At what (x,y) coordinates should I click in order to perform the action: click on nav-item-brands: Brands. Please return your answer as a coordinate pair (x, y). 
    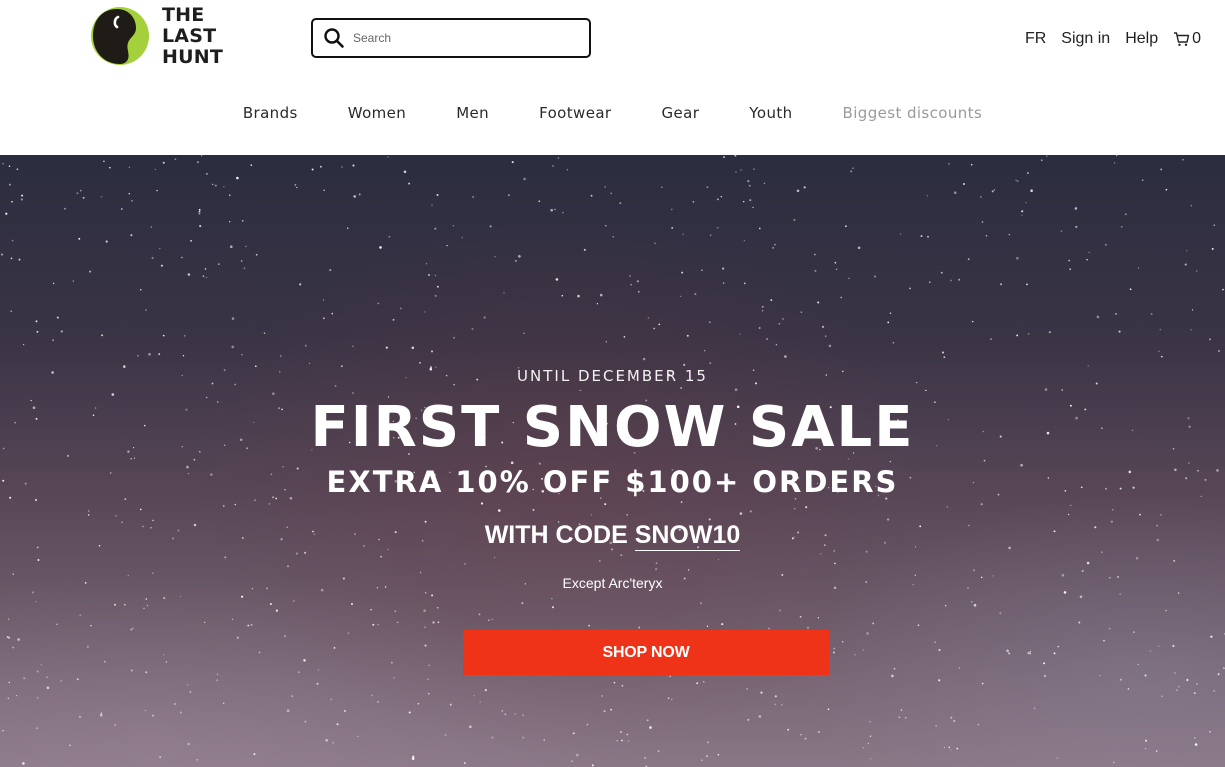
    Looking at the image, I should click on (270, 113).